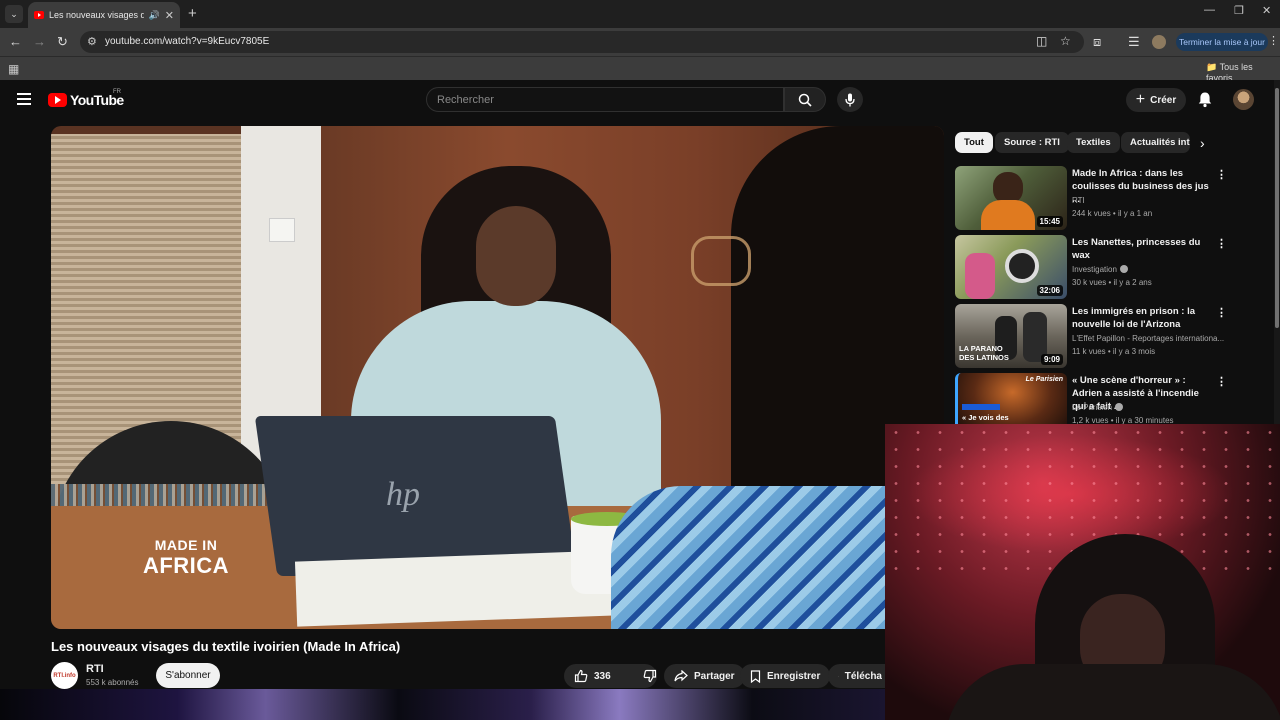 The height and width of the screenshot is (720, 1280). I want to click on like-count: 336, so click(602, 676).